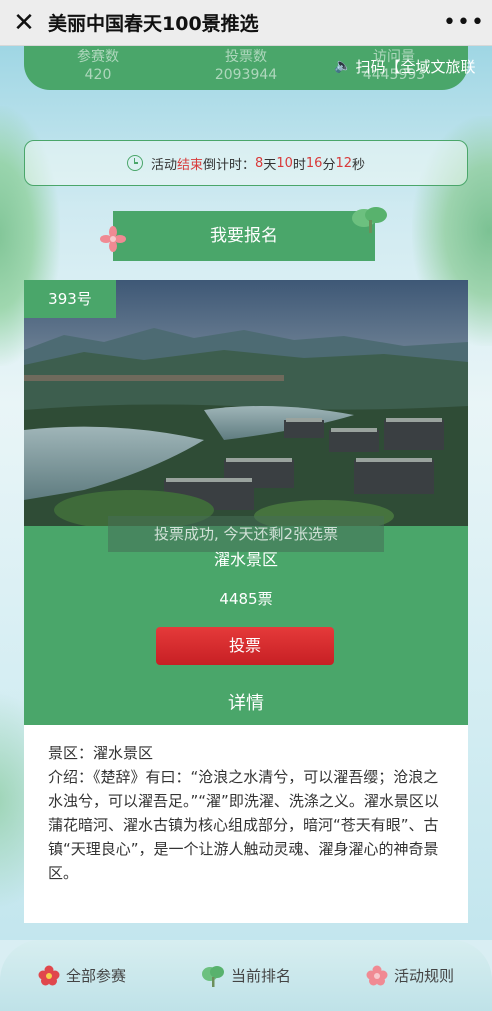 This screenshot has width=492, height=1011. I want to click on stat-participants: 参赛数 420, so click(98, 68).